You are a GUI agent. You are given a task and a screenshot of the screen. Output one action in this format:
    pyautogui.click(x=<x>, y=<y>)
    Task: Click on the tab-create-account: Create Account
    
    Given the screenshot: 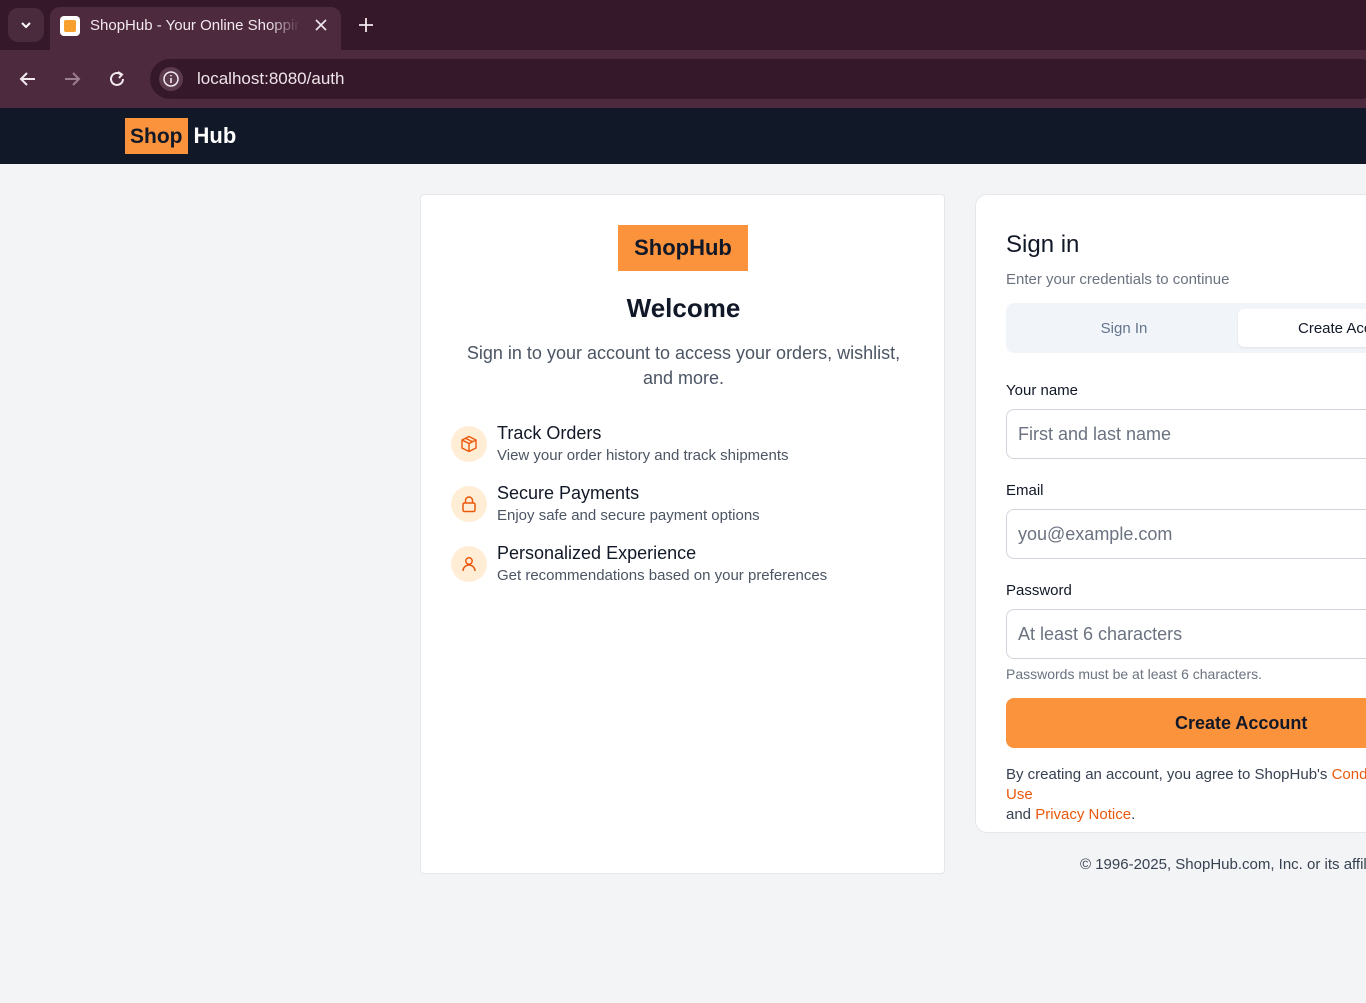 What is the action you would take?
    pyautogui.click(x=1302, y=328)
    